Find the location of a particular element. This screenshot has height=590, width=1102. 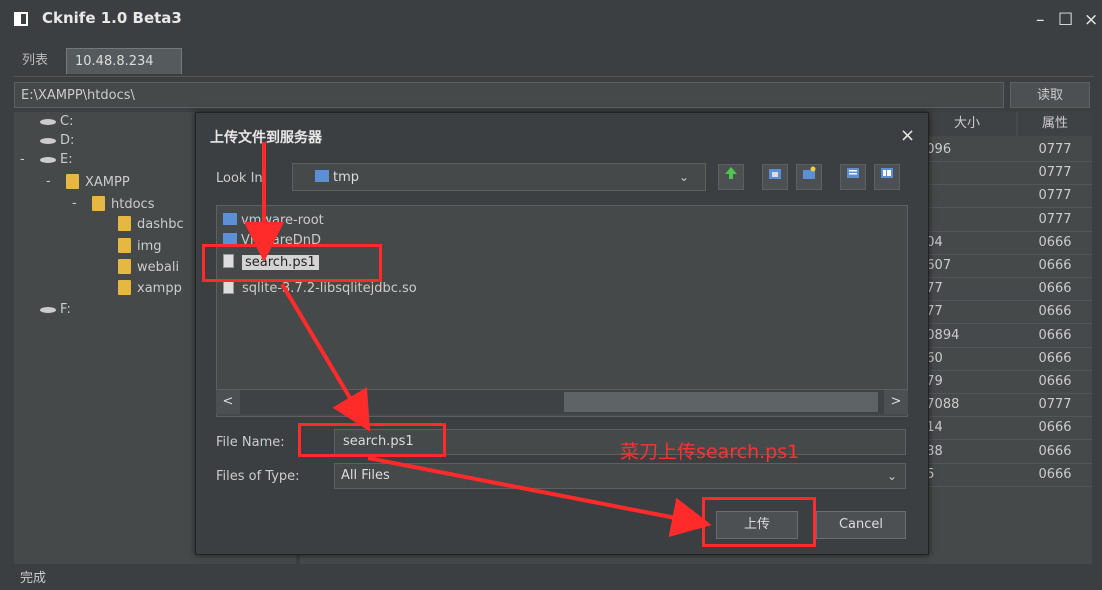

annotation-caption: 菜刀上传search.ps1 is located at coordinates (710, 452).